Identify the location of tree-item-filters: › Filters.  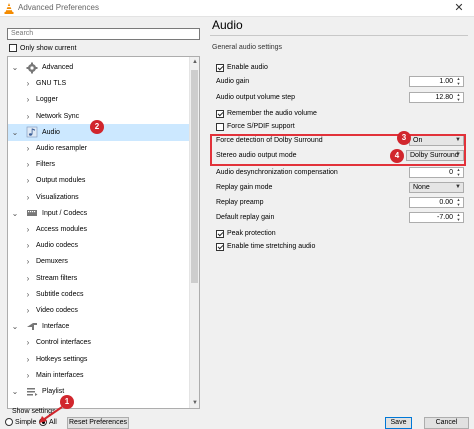
(99, 164).